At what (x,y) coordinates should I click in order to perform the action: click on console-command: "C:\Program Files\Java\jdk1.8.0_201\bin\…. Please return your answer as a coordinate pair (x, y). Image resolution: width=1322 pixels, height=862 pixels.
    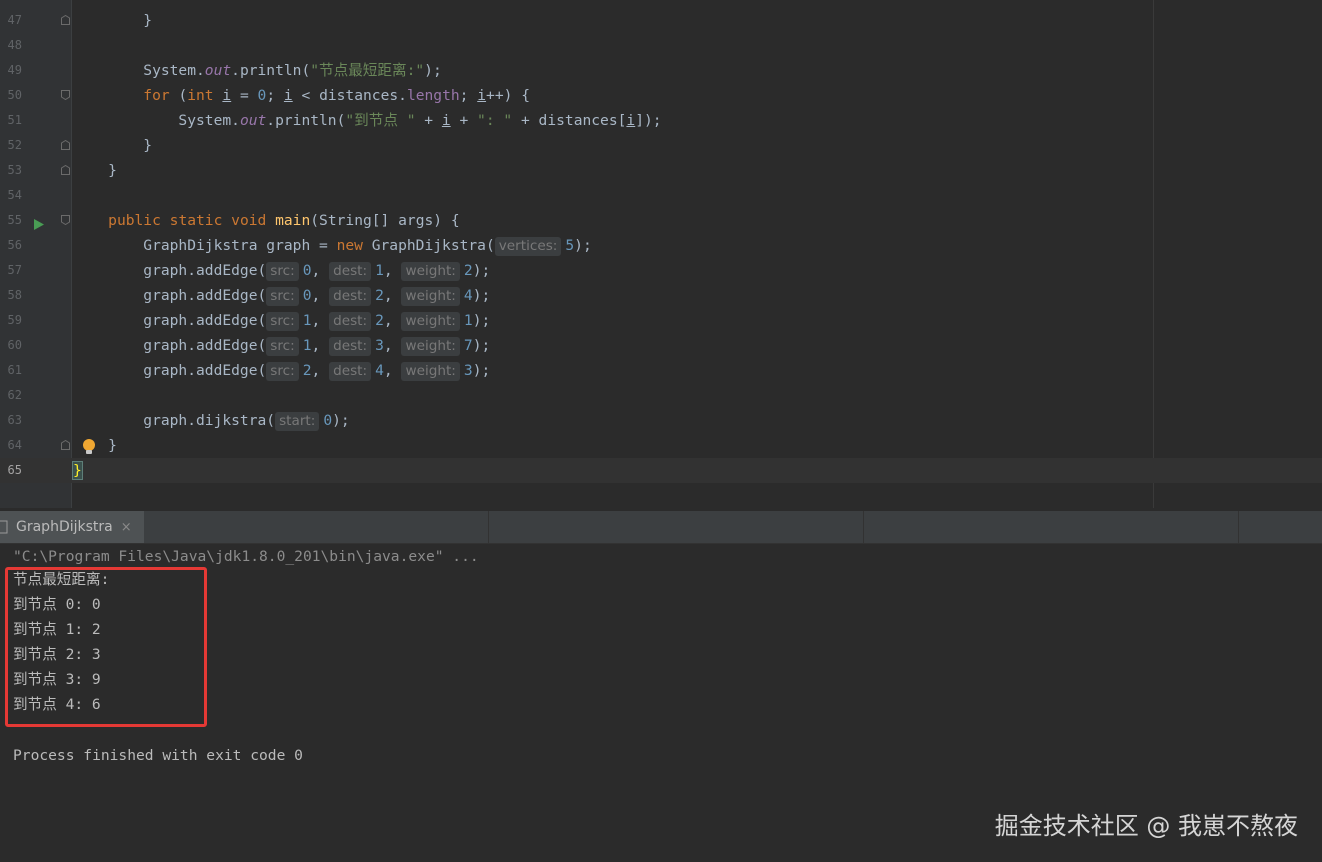
    Looking at the image, I should click on (246, 556).